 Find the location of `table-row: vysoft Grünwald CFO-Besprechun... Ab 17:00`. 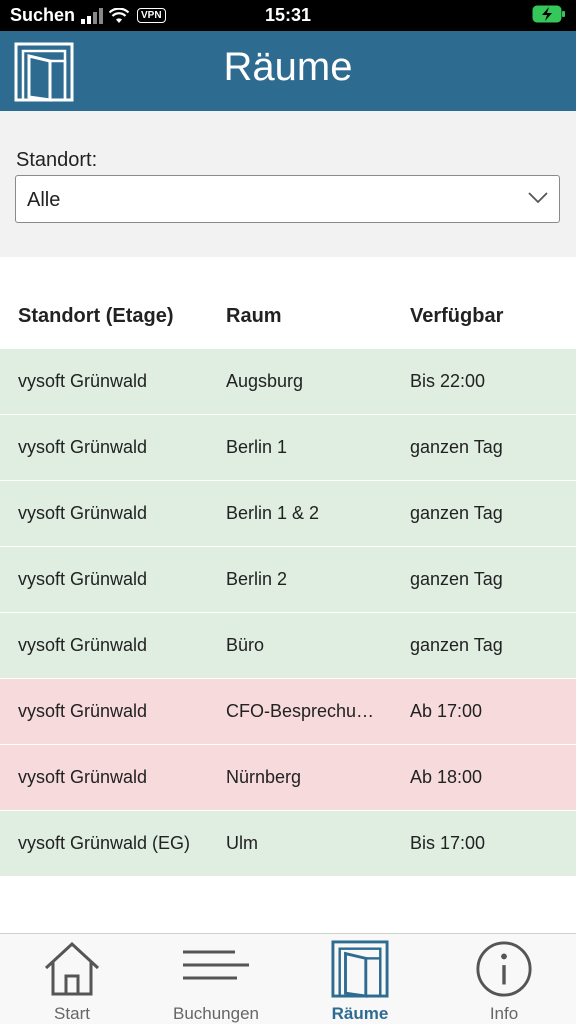

table-row: vysoft Grünwald CFO-Besprechun... Ab 17:00 is located at coordinates (288, 712).